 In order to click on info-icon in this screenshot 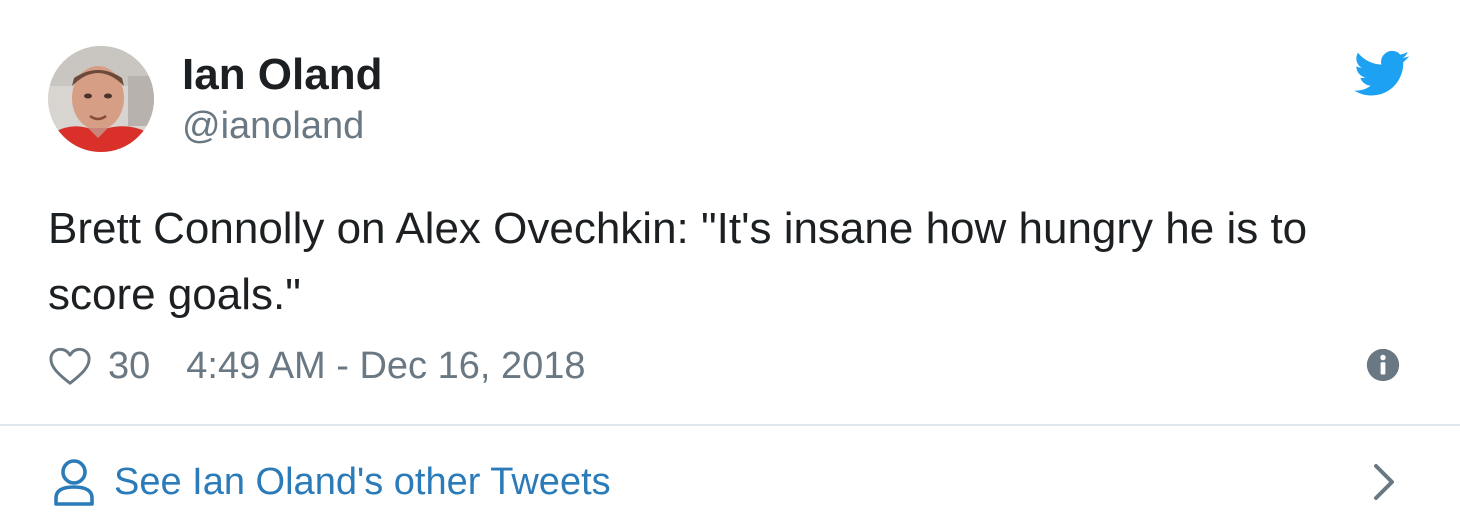, I will do `click(1383, 365)`.